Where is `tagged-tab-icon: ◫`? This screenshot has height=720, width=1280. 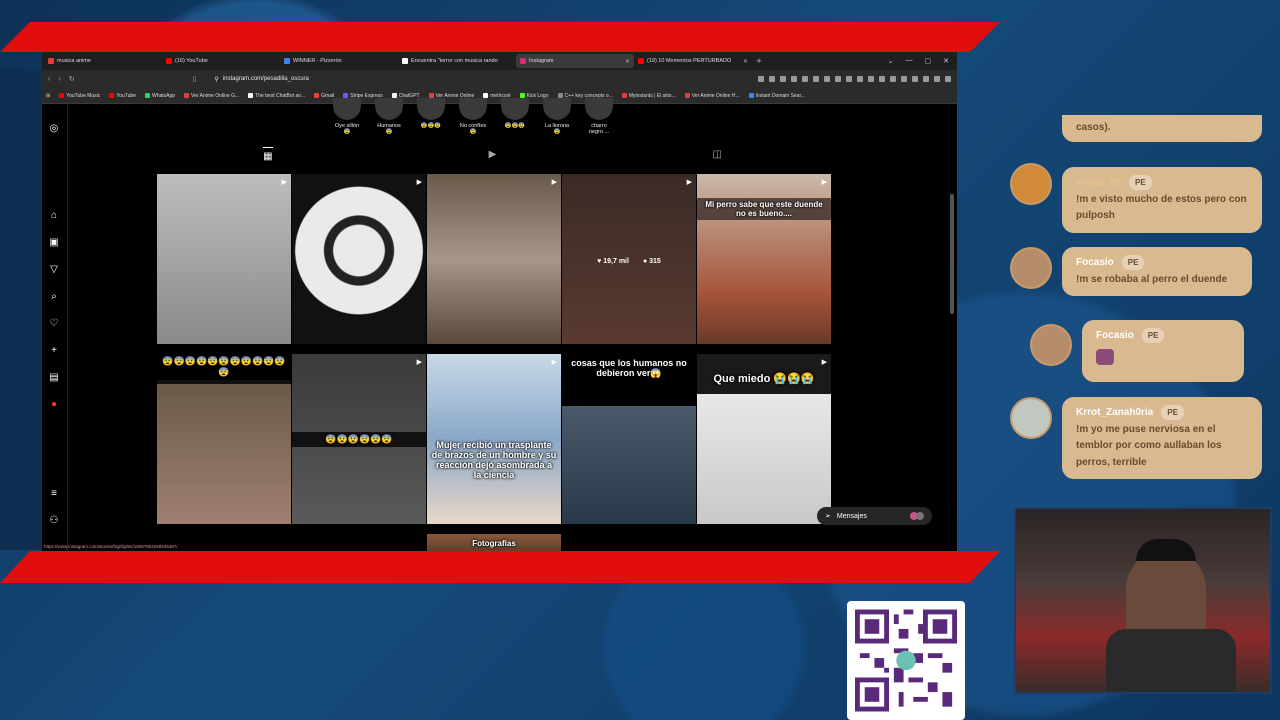
tagged-tab-icon: ◫ is located at coordinates (716, 154).